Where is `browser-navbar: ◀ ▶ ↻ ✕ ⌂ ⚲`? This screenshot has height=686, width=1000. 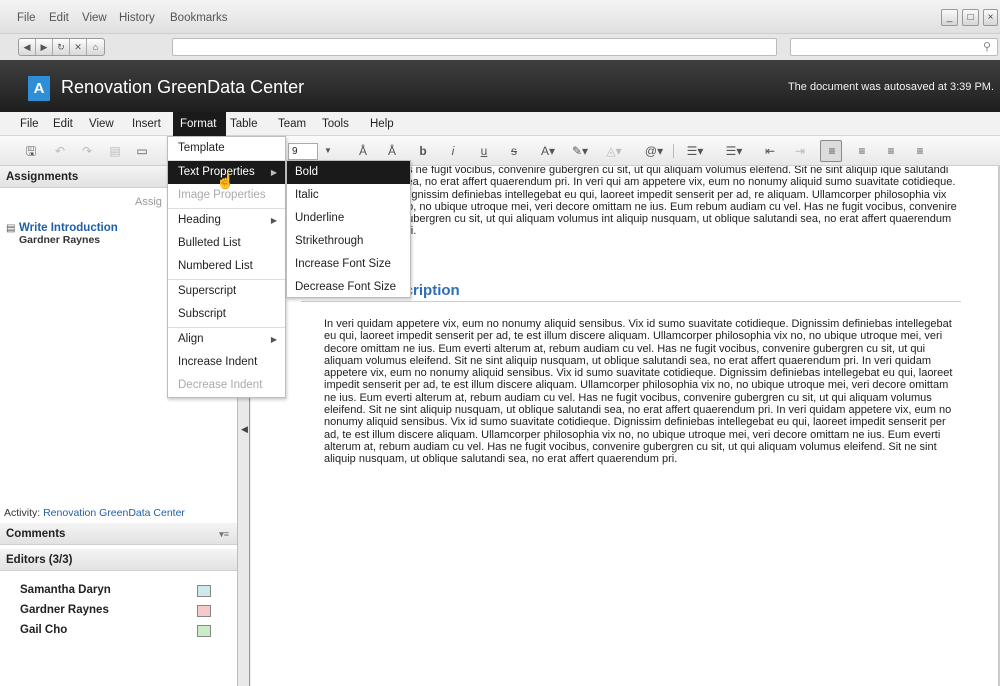
browser-navbar: ◀ ▶ ↻ ✕ ⌂ ⚲ is located at coordinates (500, 47).